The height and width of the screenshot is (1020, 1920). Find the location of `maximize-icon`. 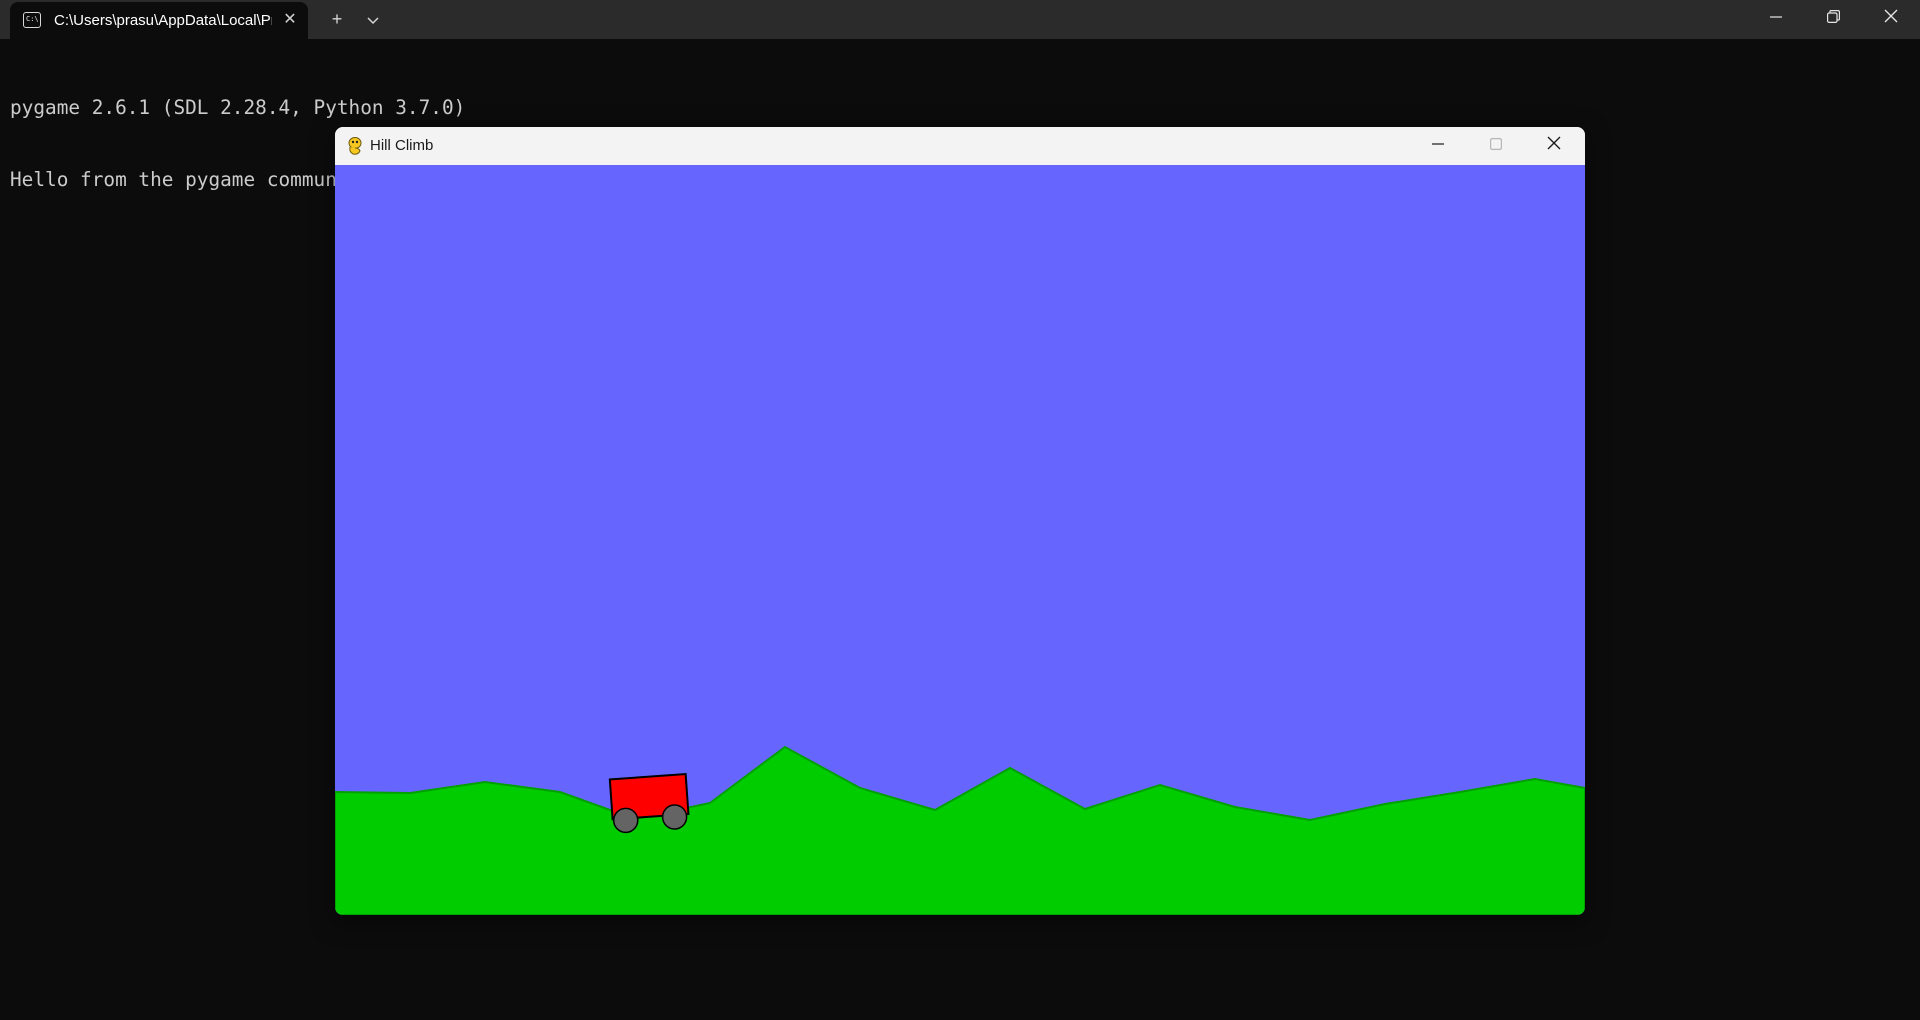

maximize-icon is located at coordinates (1496, 144).